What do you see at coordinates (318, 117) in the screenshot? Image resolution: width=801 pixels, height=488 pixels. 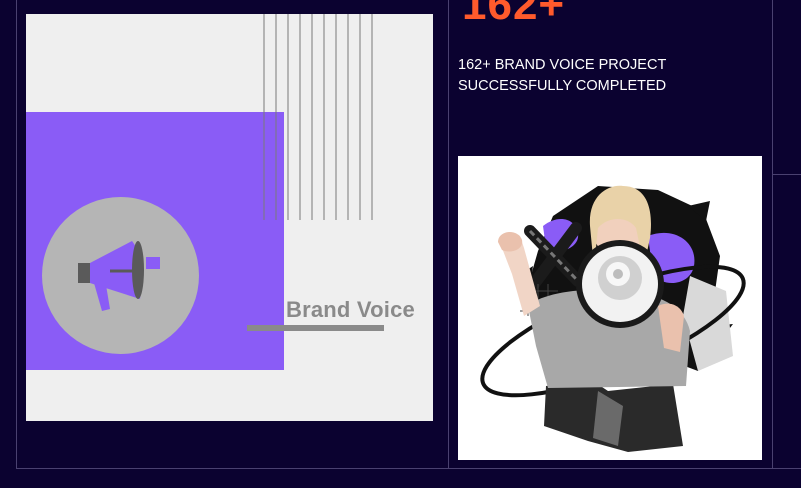 I see `decorative-lines` at bounding box center [318, 117].